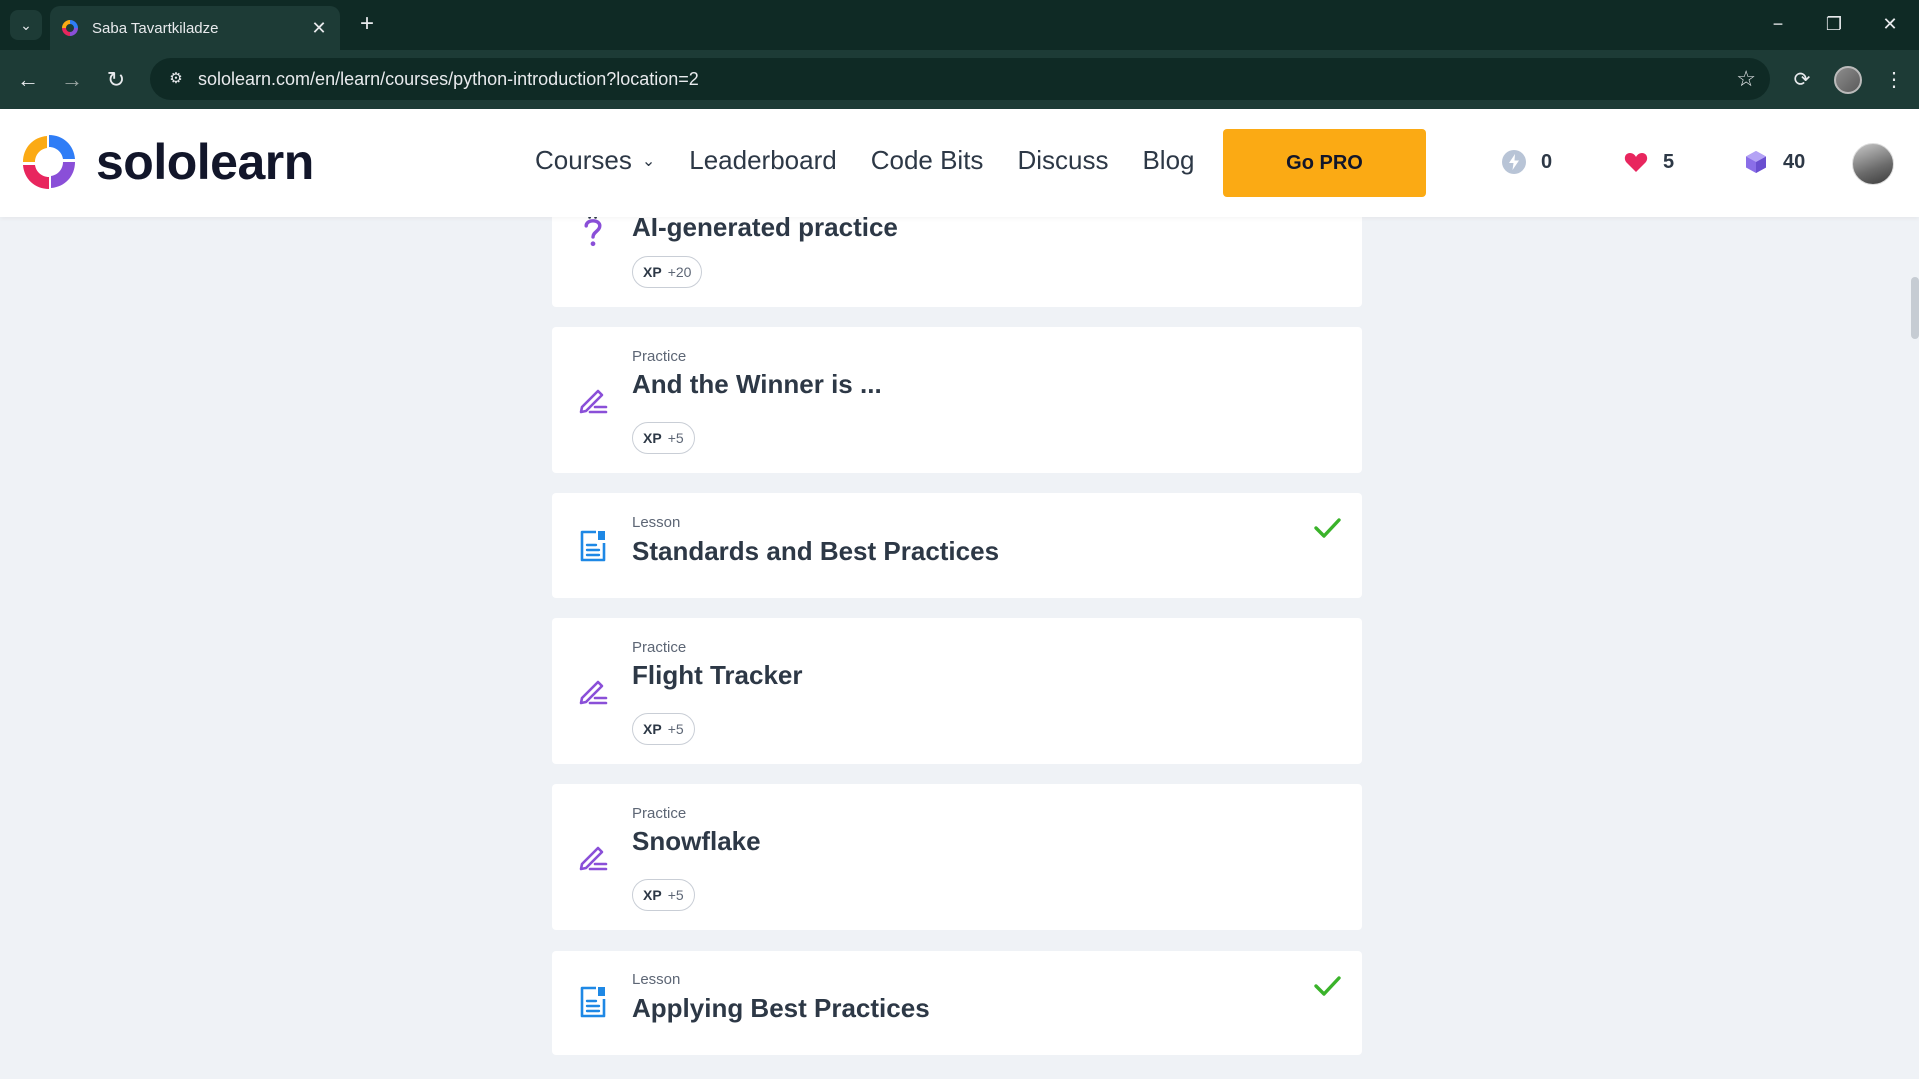 The width and height of the screenshot is (1919, 1079). I want to click on xp-value: +20, so click(679, 272).